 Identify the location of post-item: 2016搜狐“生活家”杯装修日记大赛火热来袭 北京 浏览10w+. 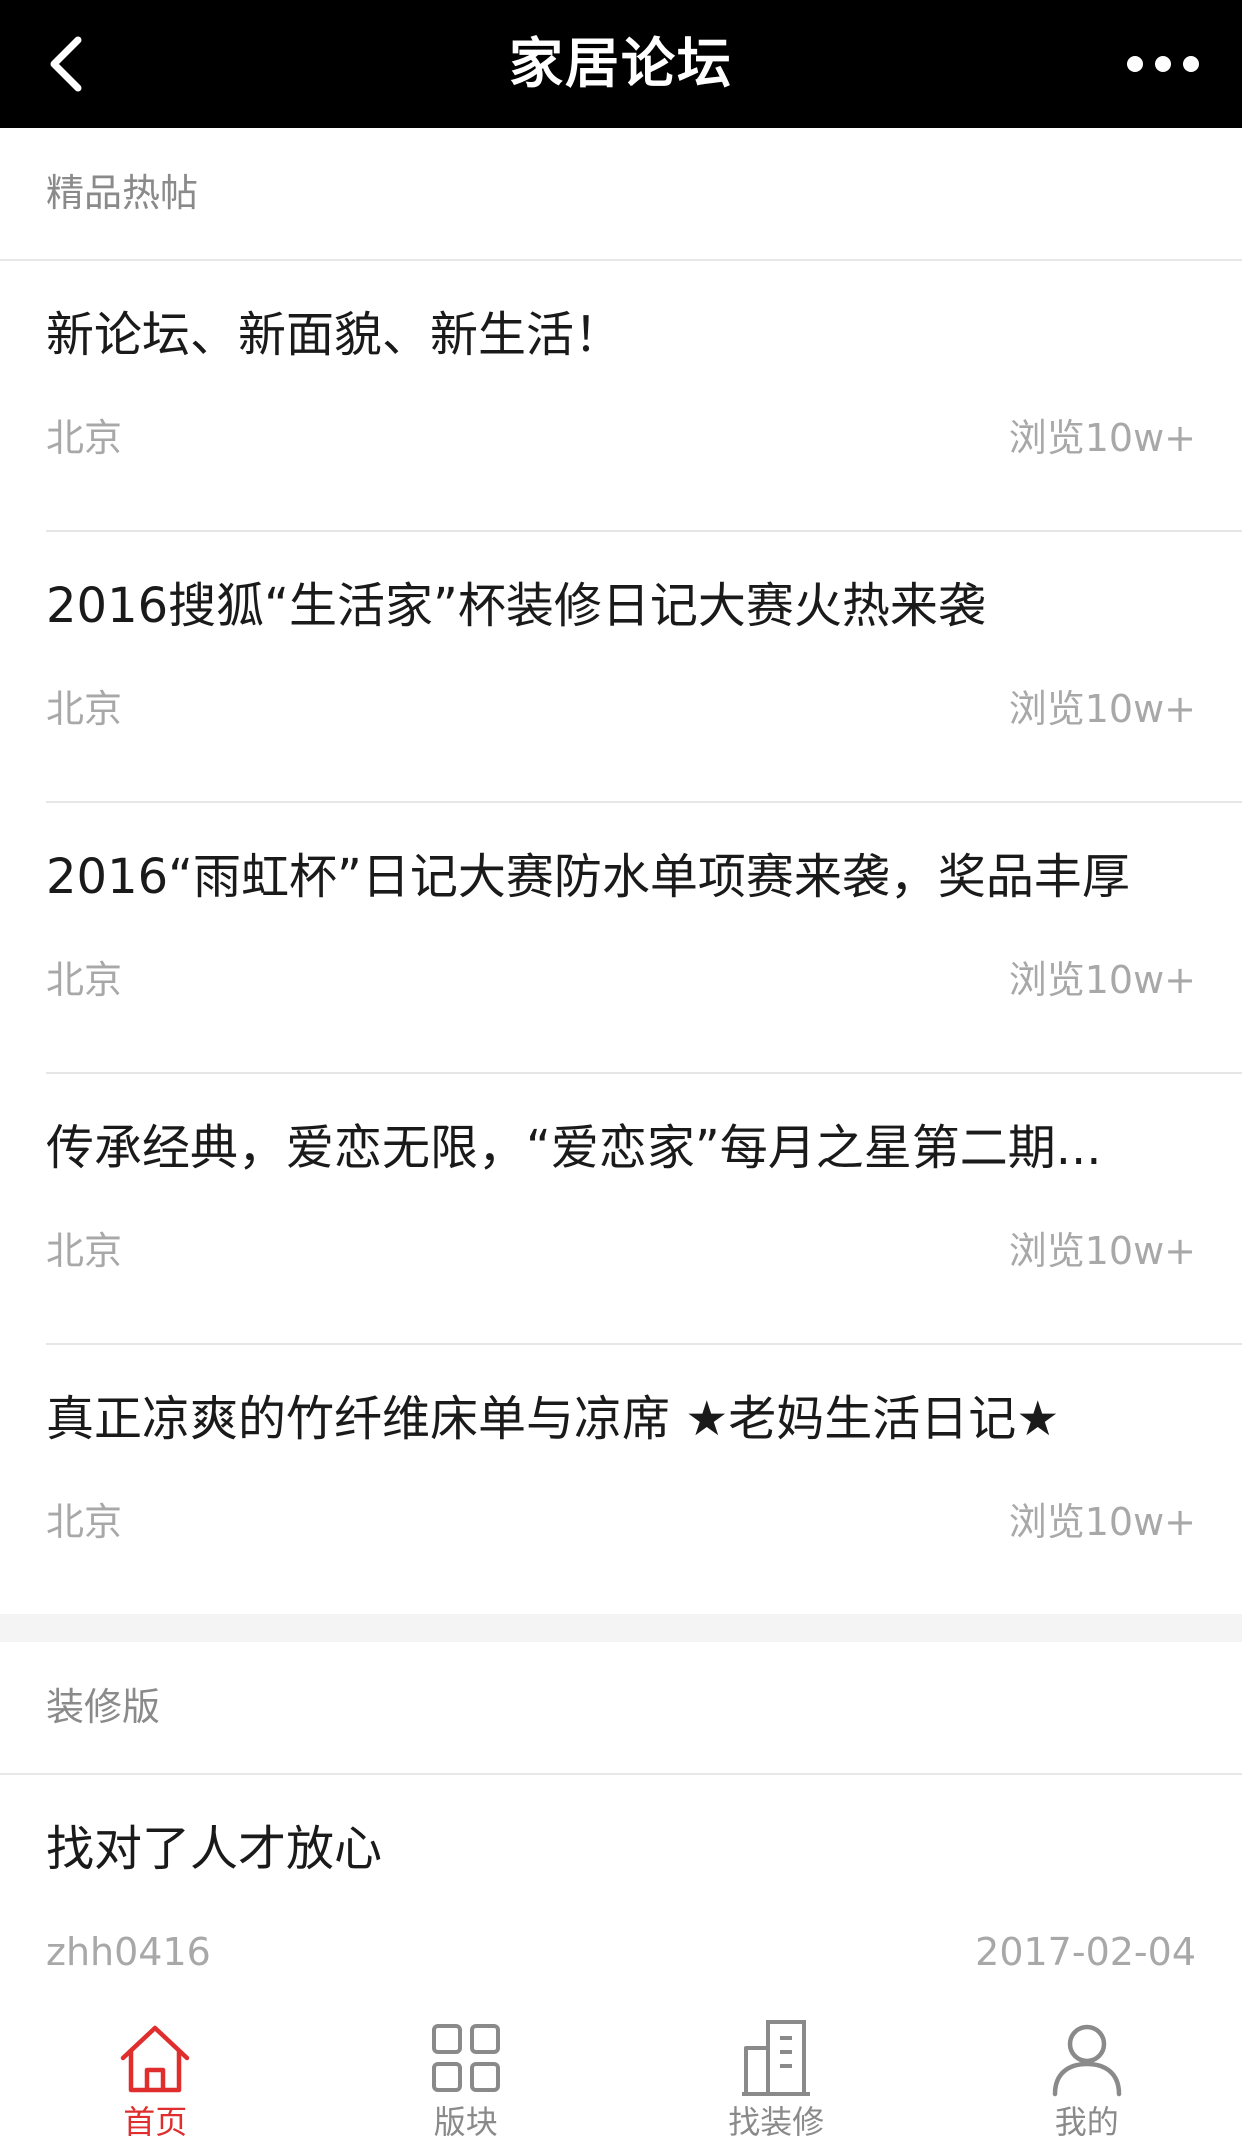
(644, 667).